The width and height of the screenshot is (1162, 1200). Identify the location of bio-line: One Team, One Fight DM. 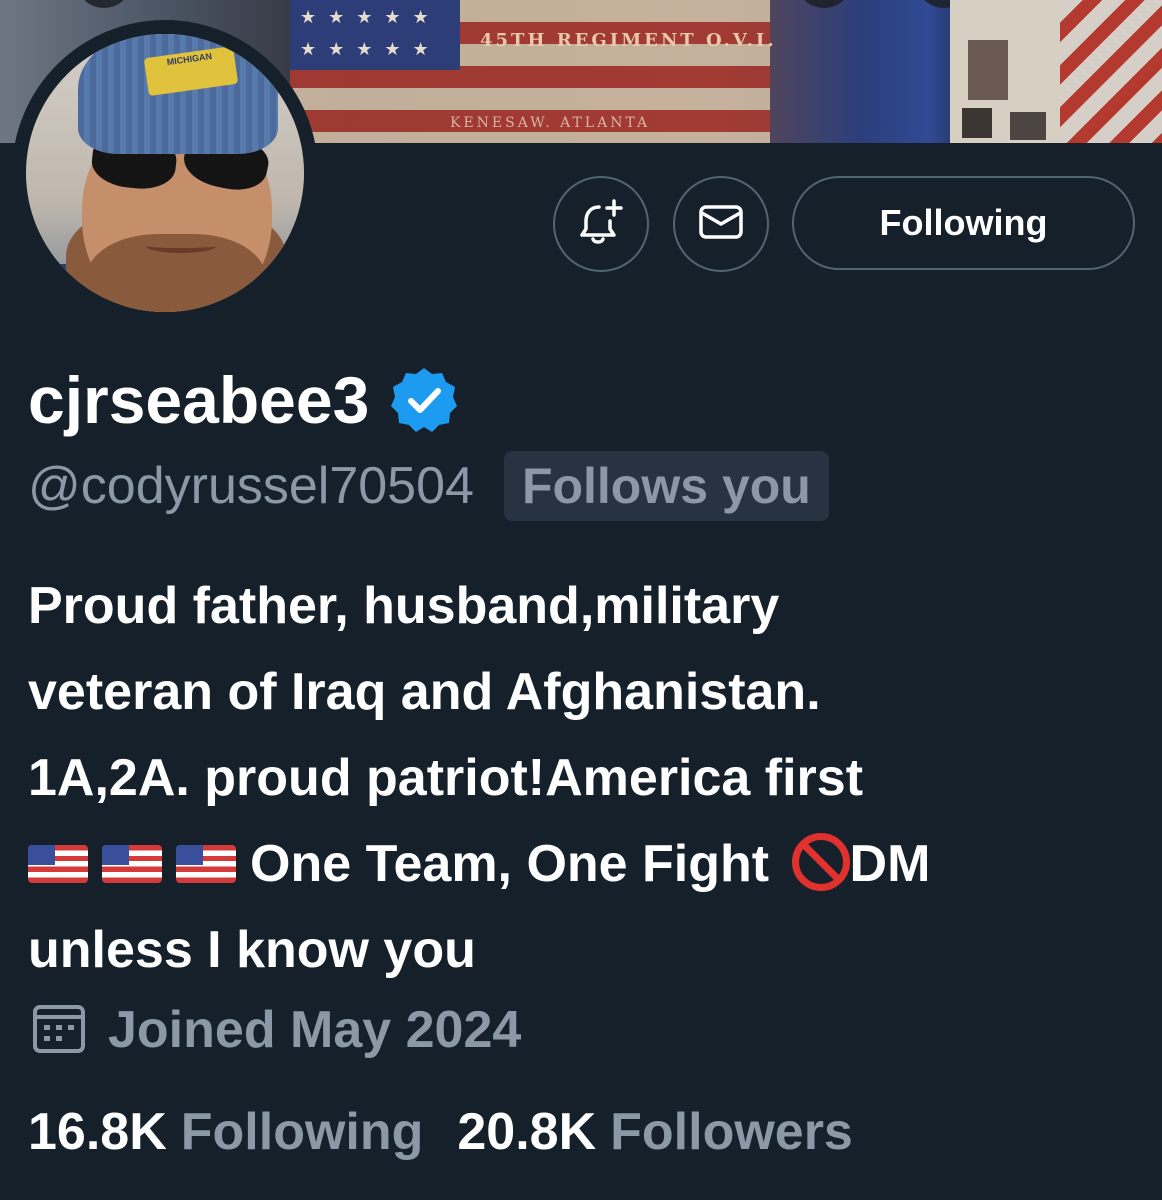
(583, 864).